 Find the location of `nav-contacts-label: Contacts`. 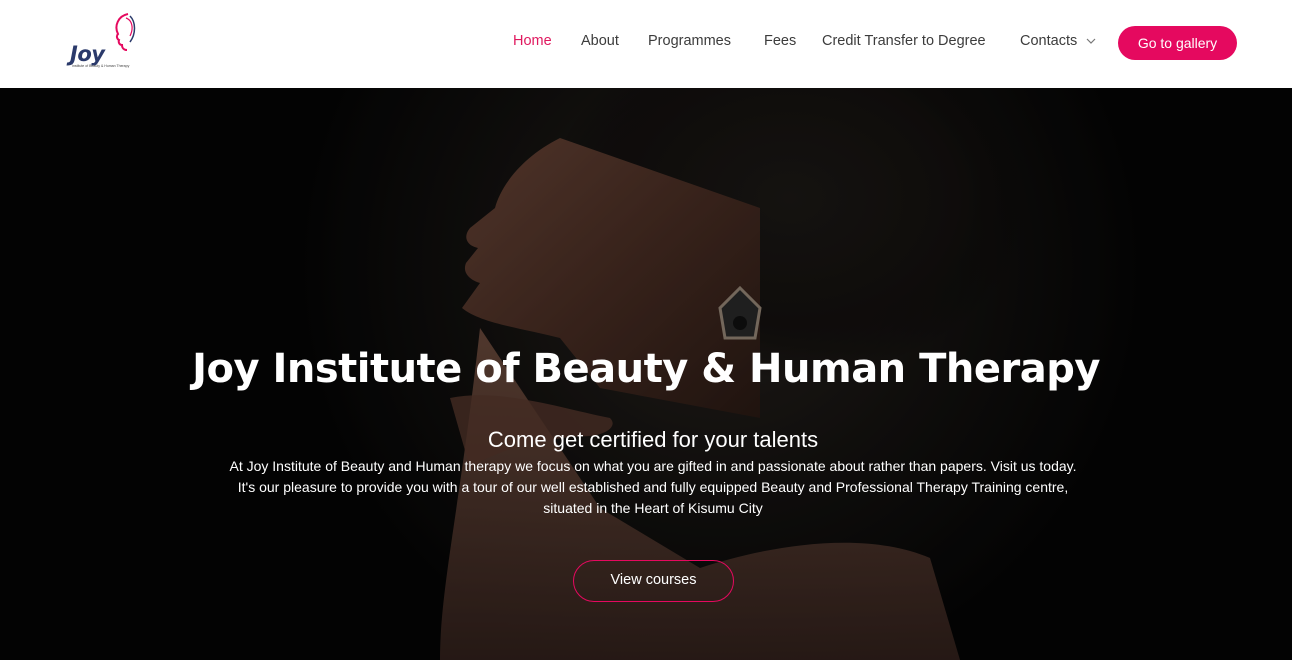

nav-contacts-label: Contacts is located at coordinates (1049, 41).